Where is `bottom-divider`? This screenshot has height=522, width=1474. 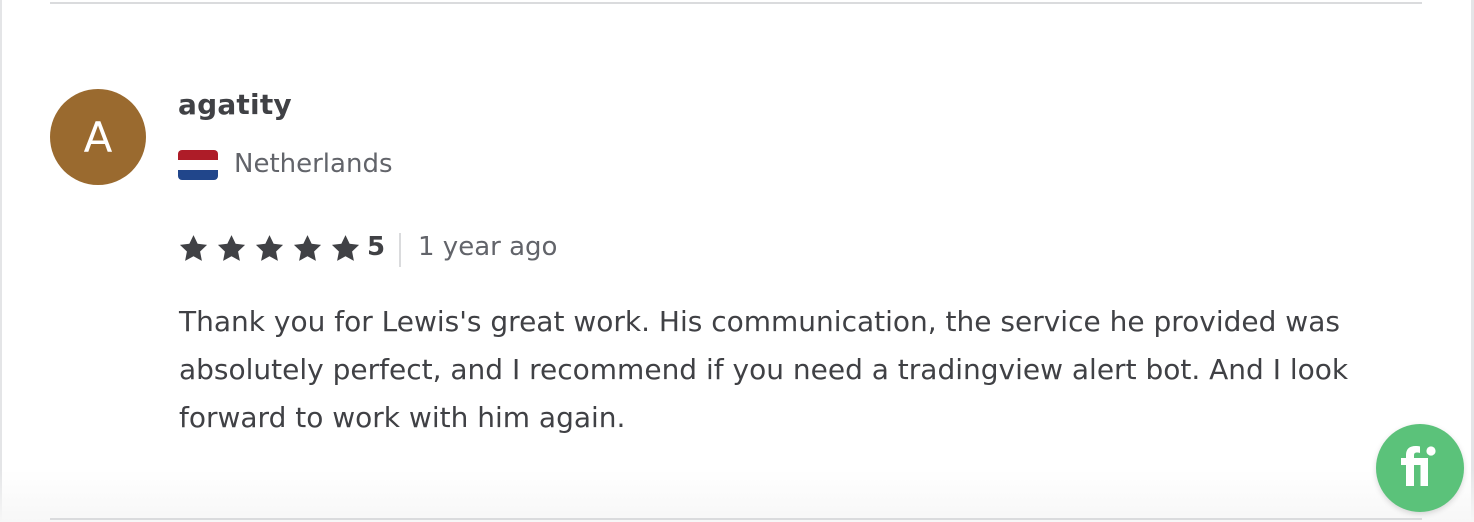 bottom-divider is located at coordinates (736, 519).